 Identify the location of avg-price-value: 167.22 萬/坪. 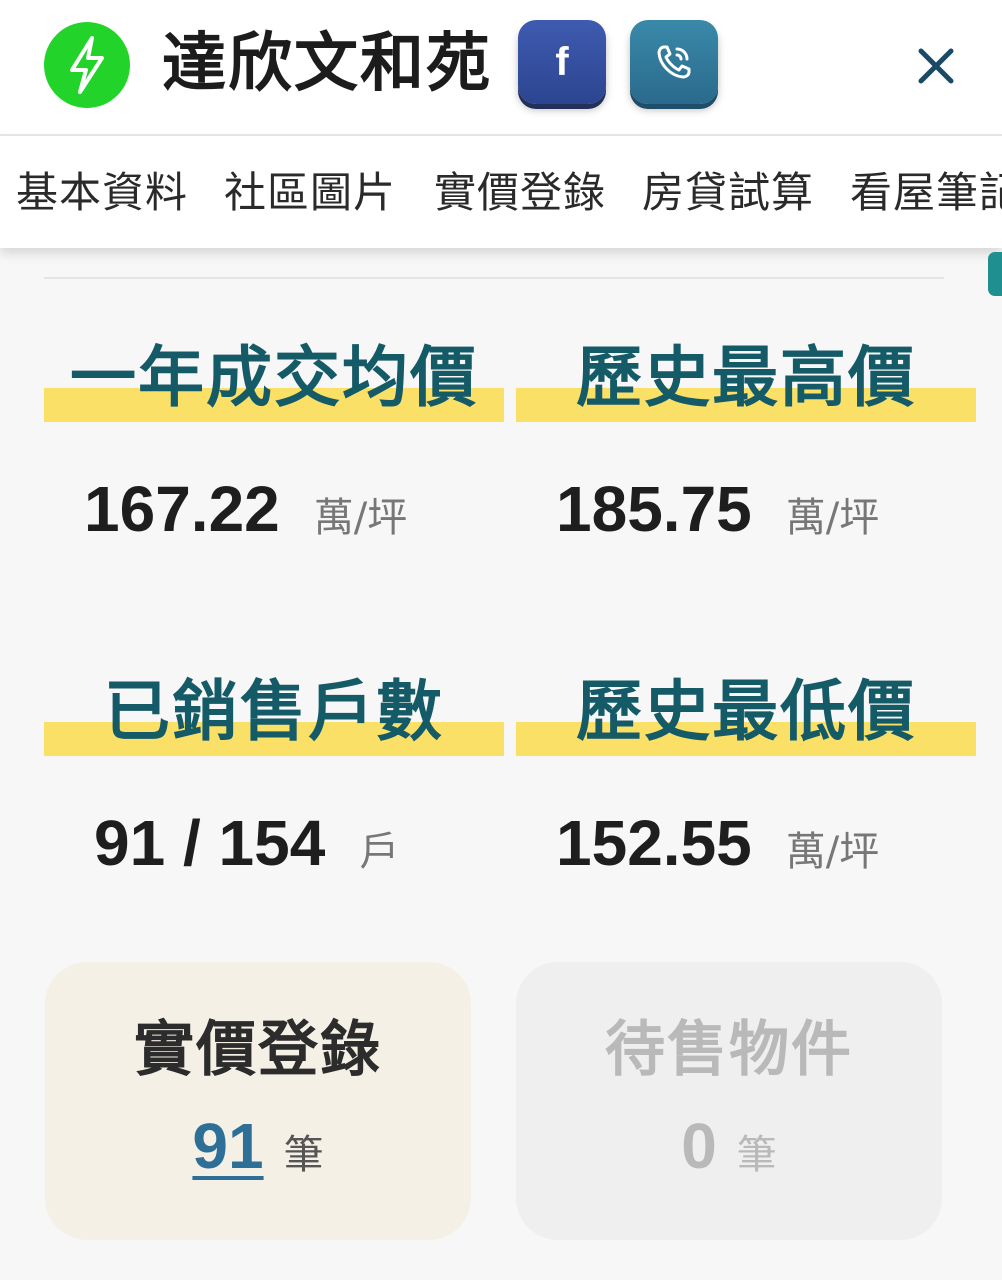
(245, 509).